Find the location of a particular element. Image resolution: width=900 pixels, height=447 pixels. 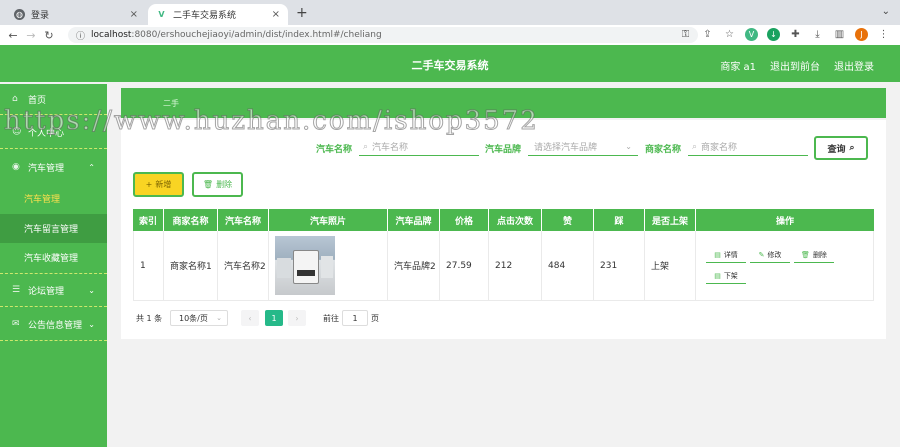

op-label: 下架 is located at coordinates (730, 275).